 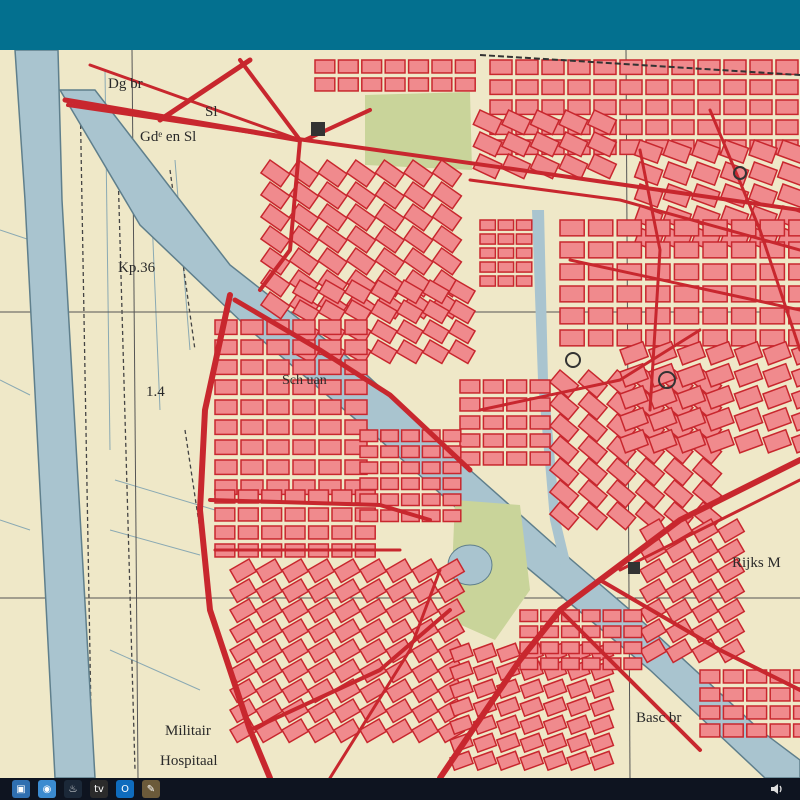 I want to click on outlook-icon: O, so click(x=125, y=789).